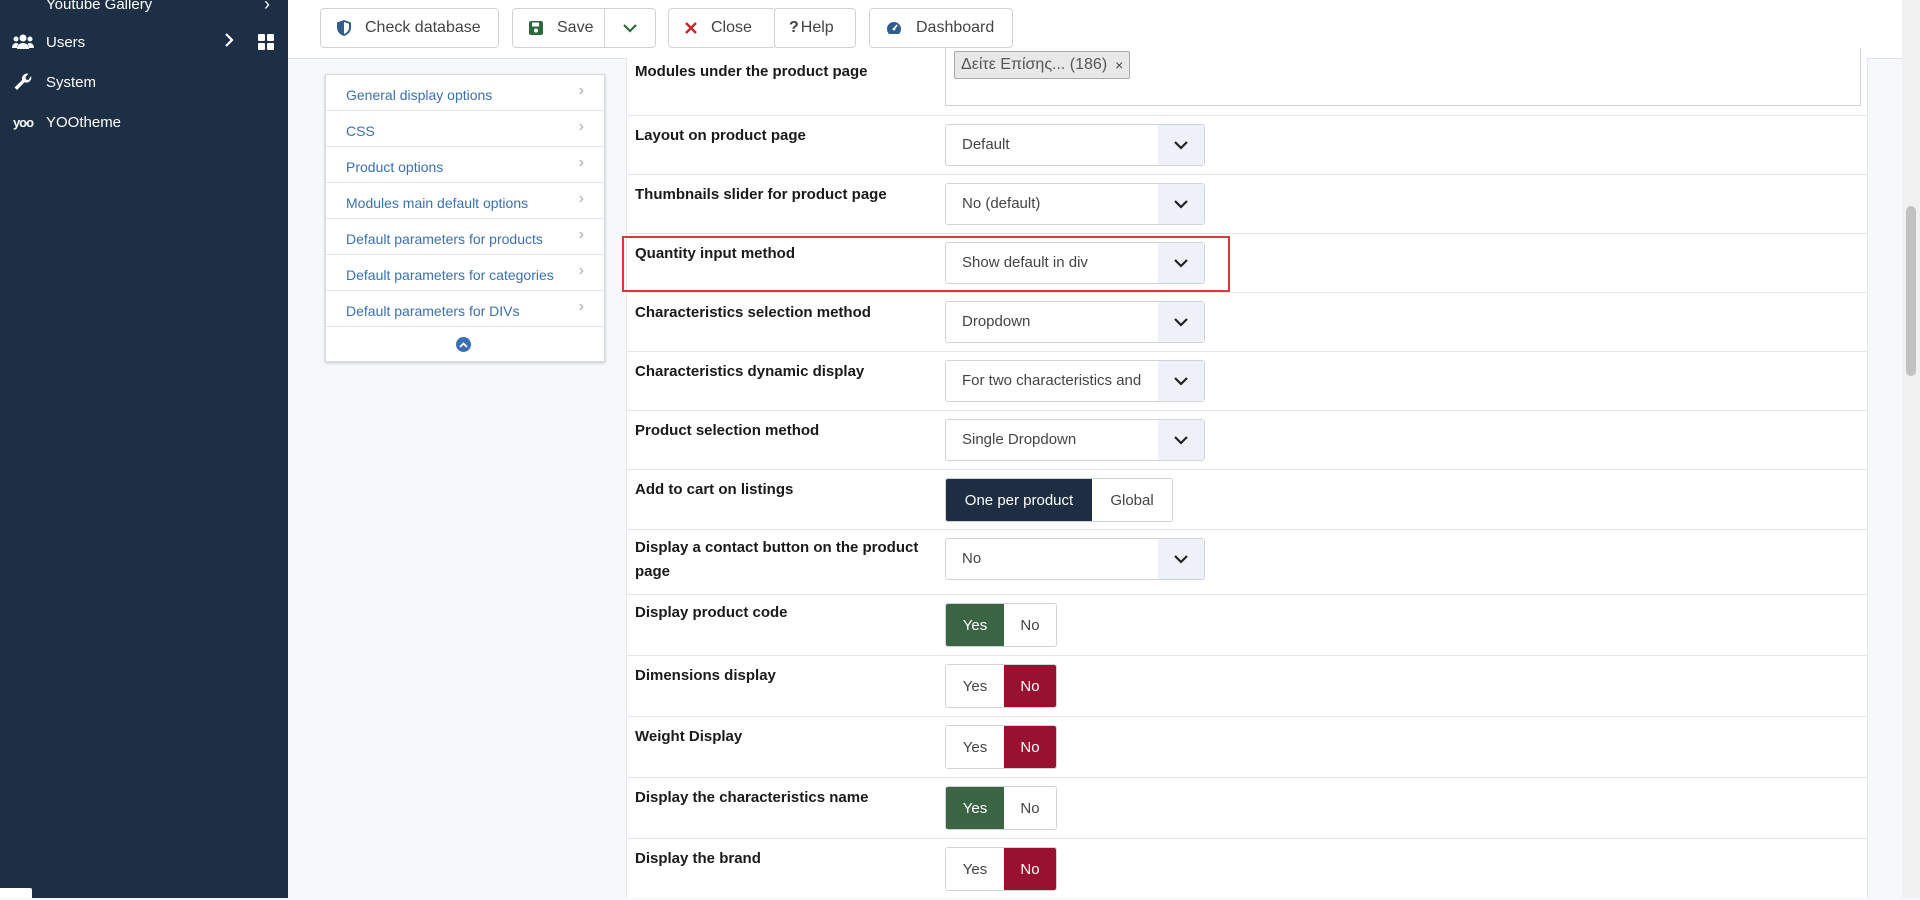 This screenshot has width=1920, height=900. What do you see at coordinates (144, 42) in the screenshot?
I see `sidebar-item-users: Users` at bounding box center [144, 42].